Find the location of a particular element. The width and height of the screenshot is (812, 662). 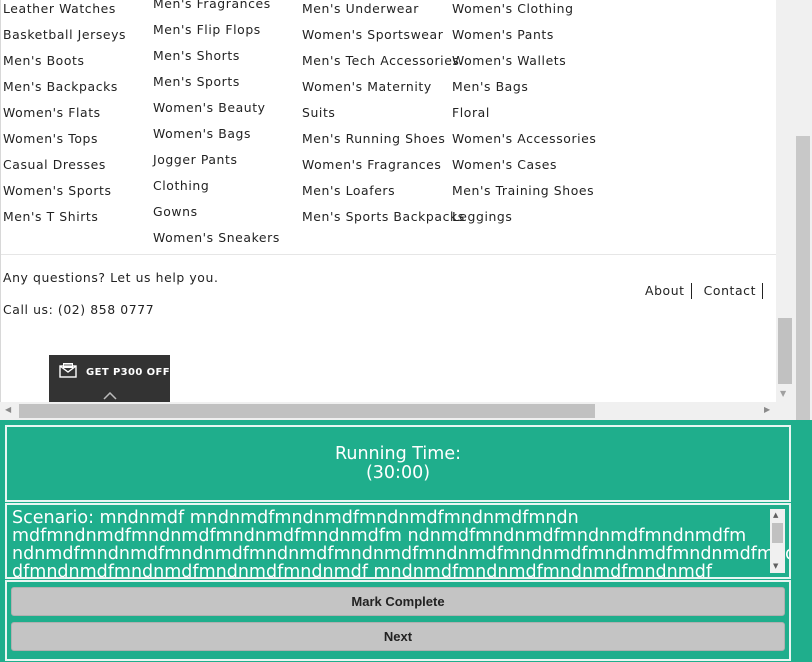

category-link: Men's Flip Flops is located at coordinates (216, 30).